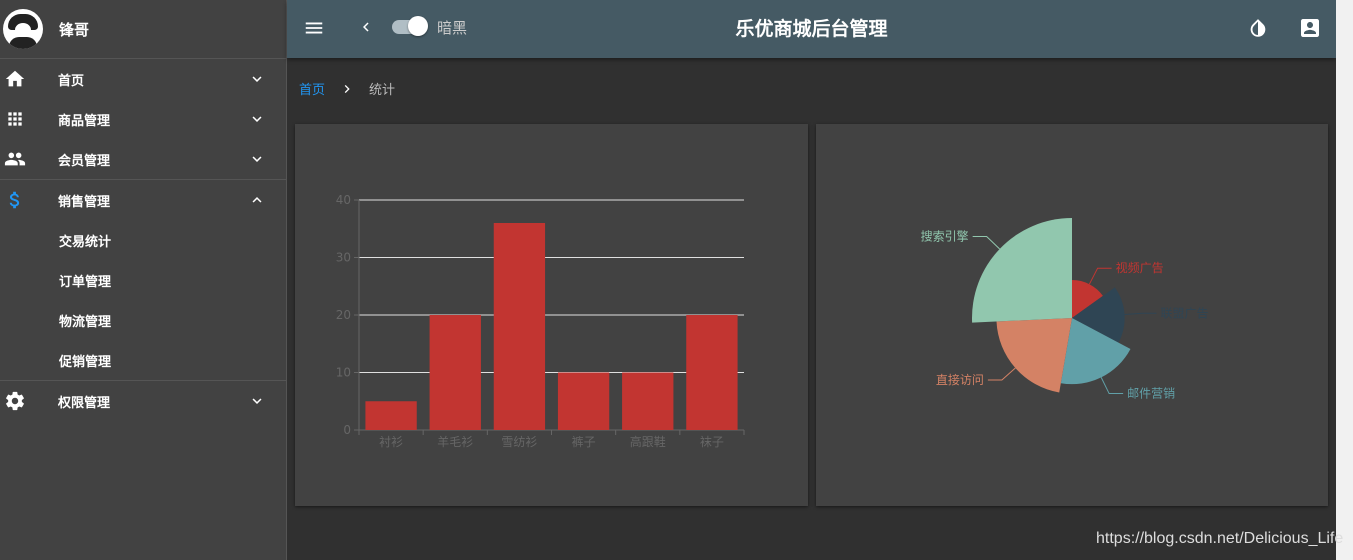 This screenshot has height=560, width=1353. I want to click on pie-label: 邮件营销, so click(1151, 394).